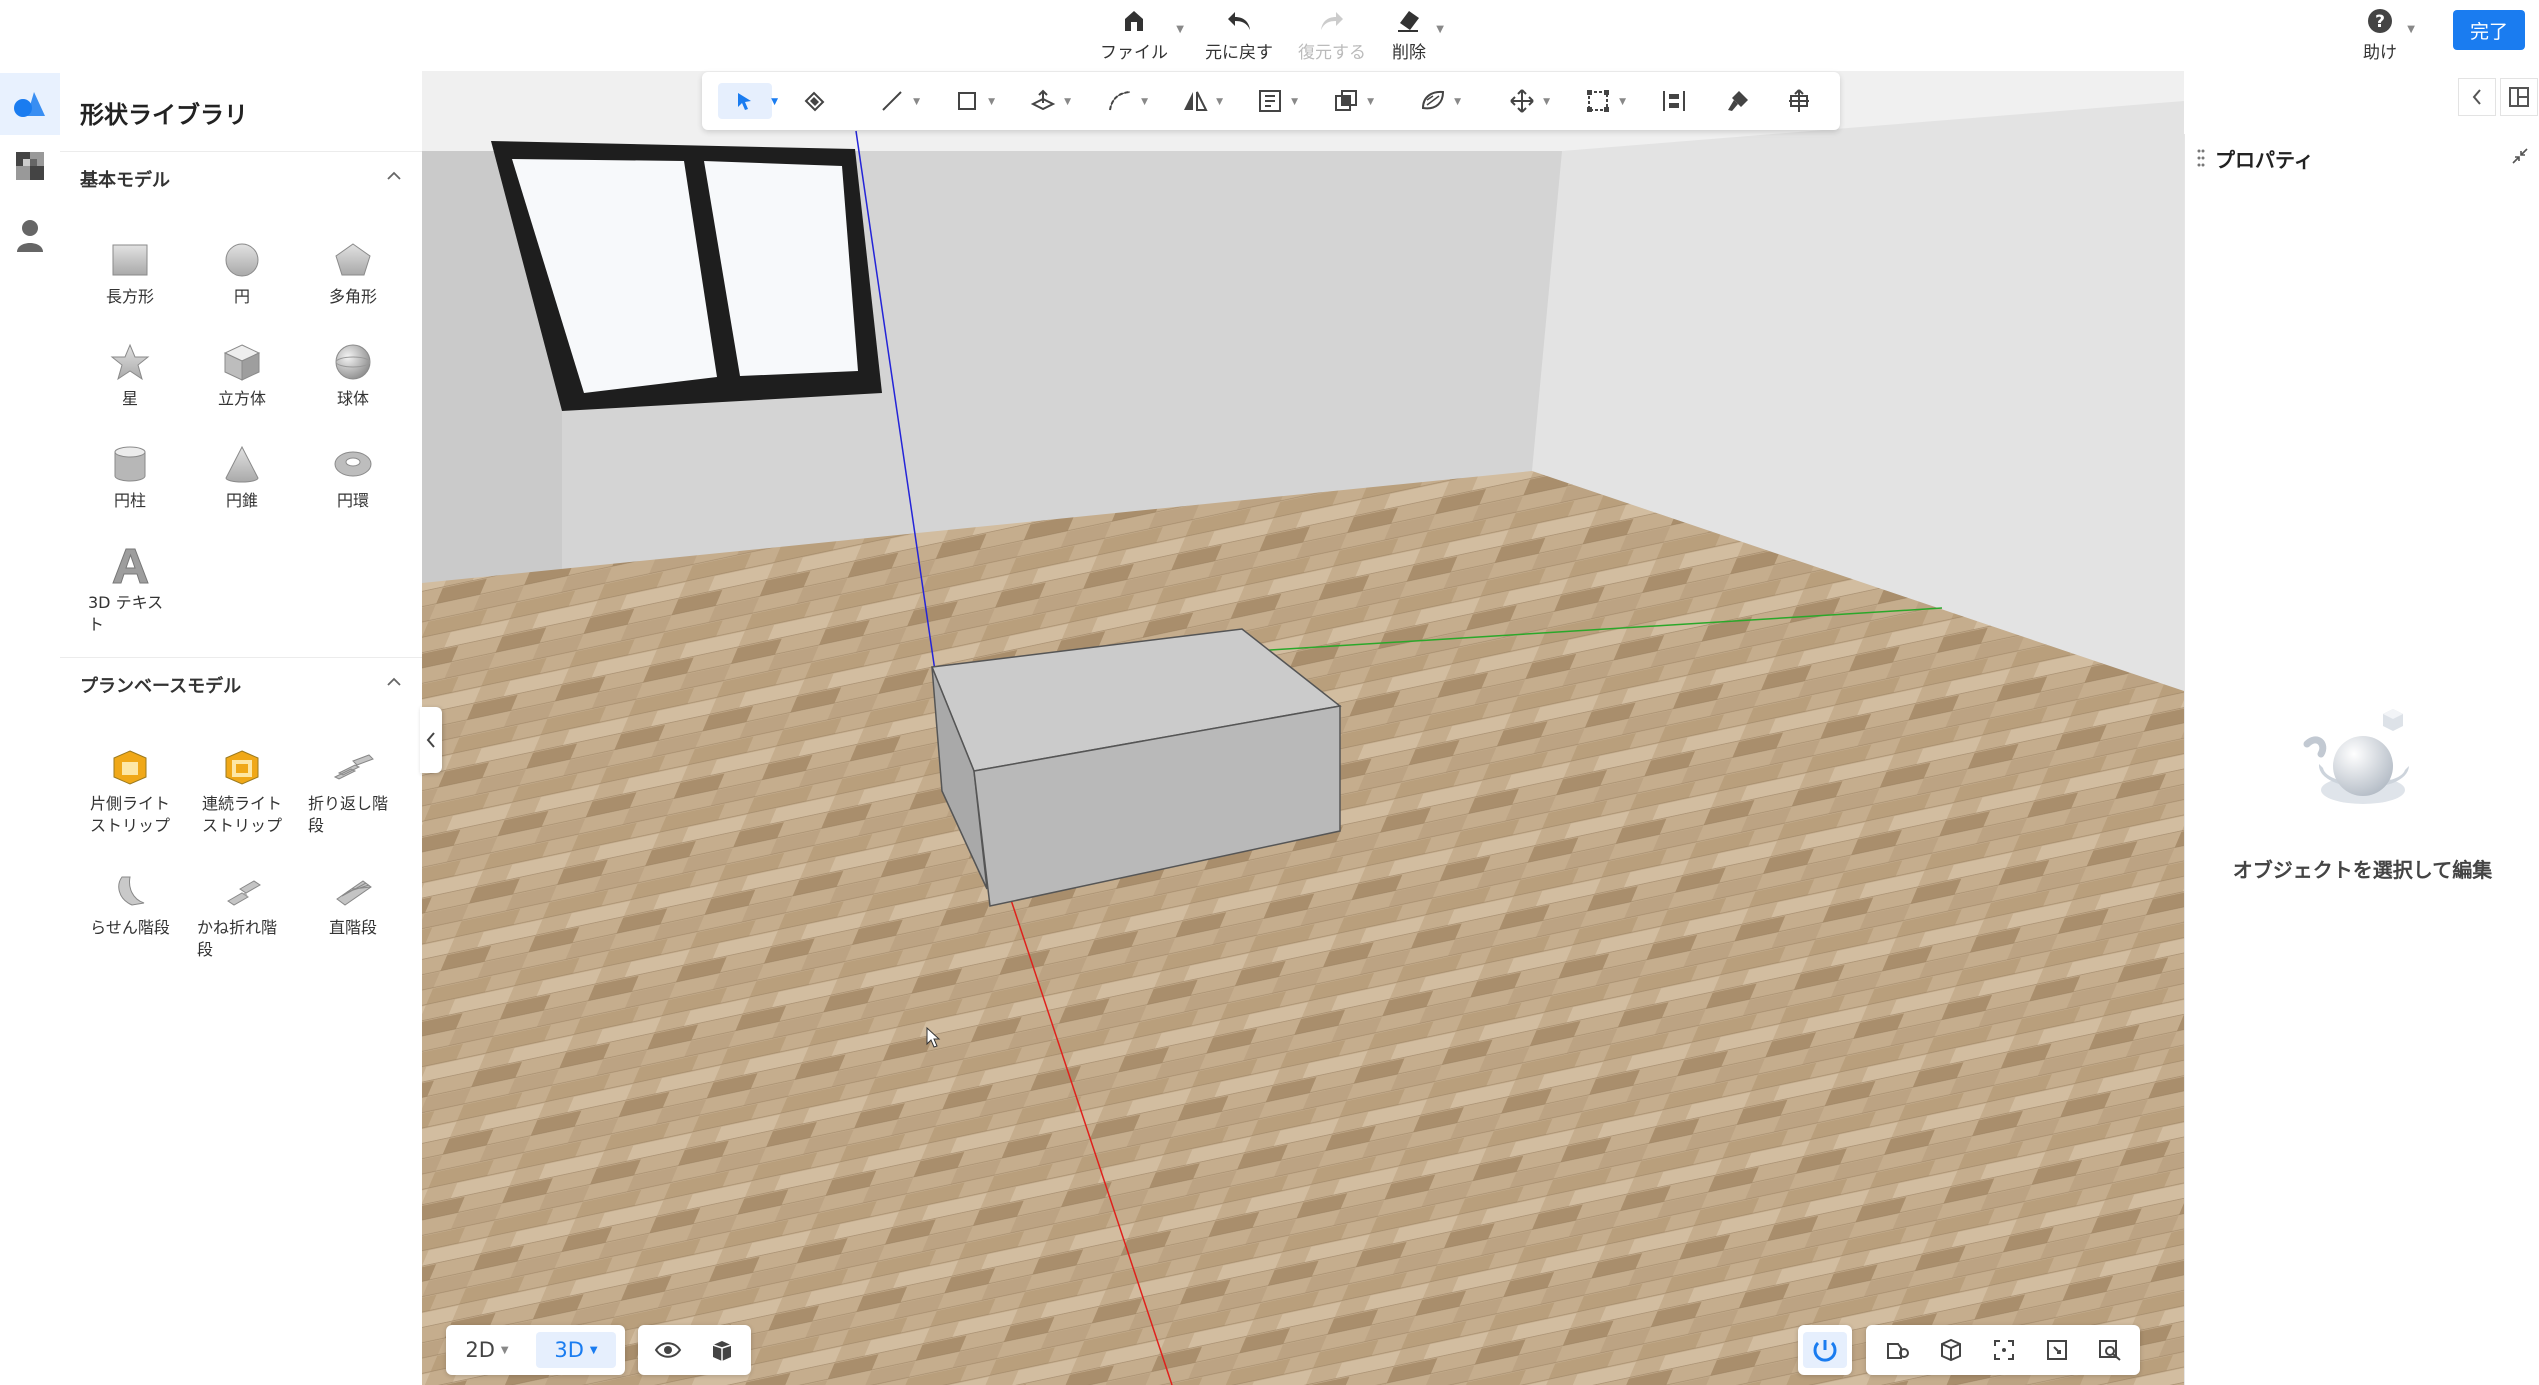 This screenshot has height=1385, width=2539. I want to click on sphere-shape-icon, so click(353, 362).